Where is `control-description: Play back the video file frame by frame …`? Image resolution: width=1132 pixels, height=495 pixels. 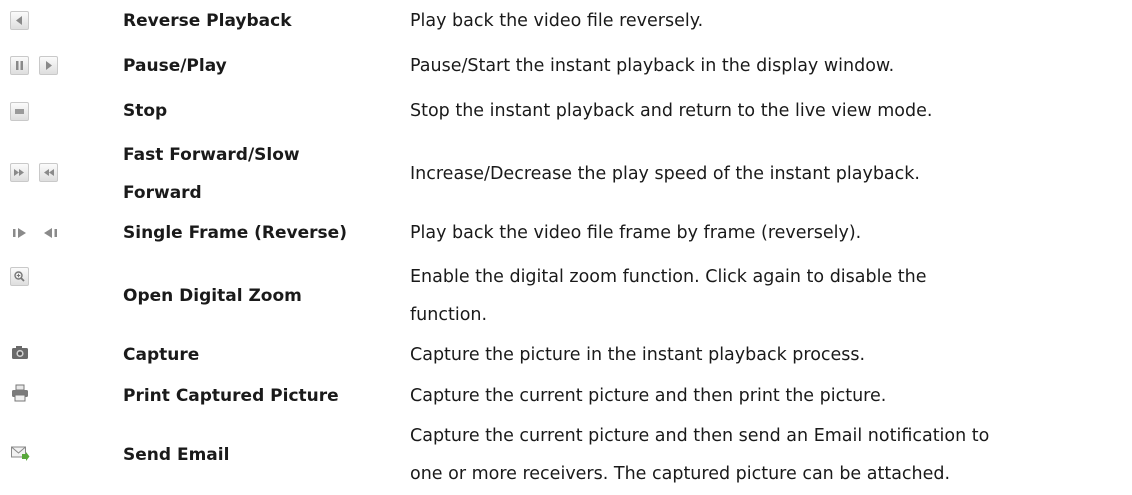 control-description: Play back the video file frame by frame … is located at coordinates (636, 233).